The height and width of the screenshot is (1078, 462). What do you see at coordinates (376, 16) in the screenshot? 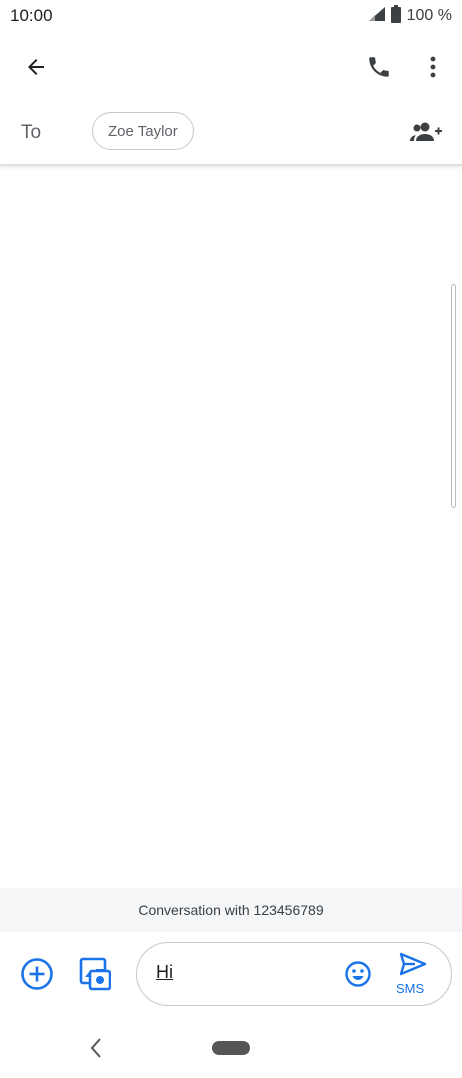
I see `signal-icon` at bounding box center [376, 16].